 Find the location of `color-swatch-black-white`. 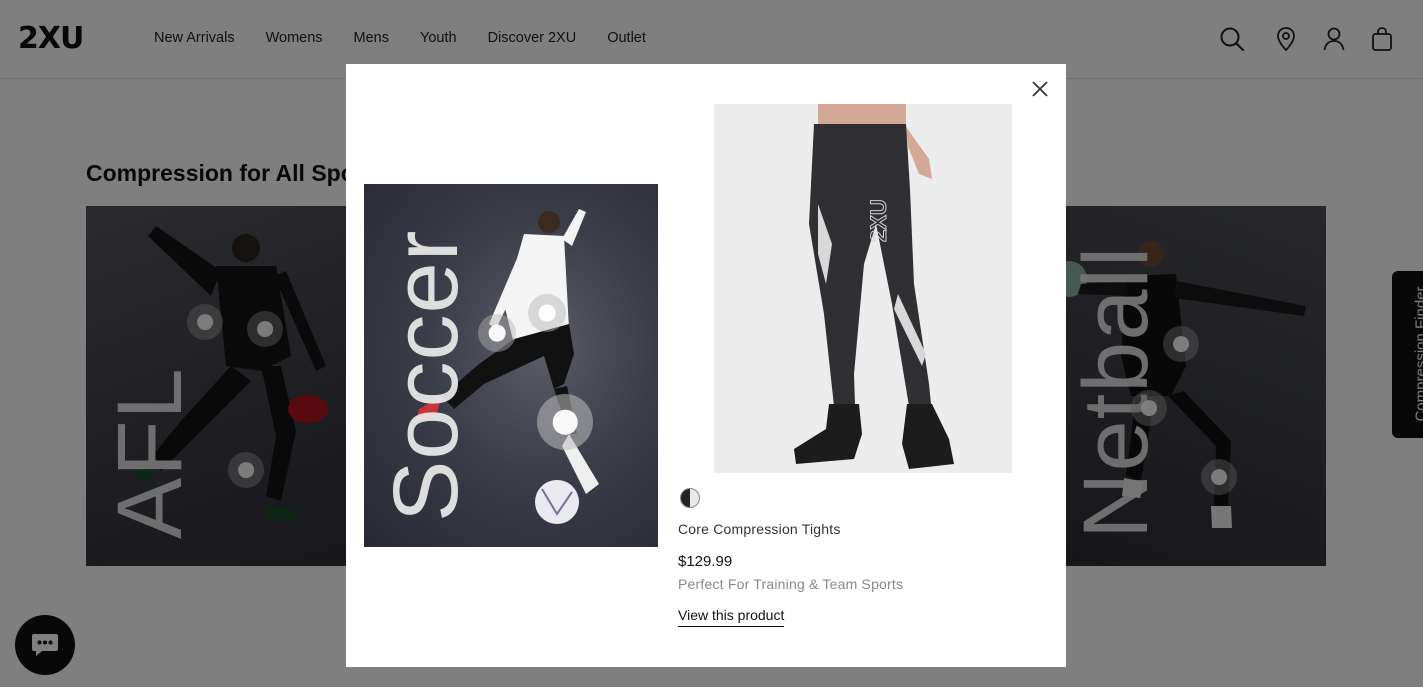

color-swatch-black-white is located at coordinates (690, 498).